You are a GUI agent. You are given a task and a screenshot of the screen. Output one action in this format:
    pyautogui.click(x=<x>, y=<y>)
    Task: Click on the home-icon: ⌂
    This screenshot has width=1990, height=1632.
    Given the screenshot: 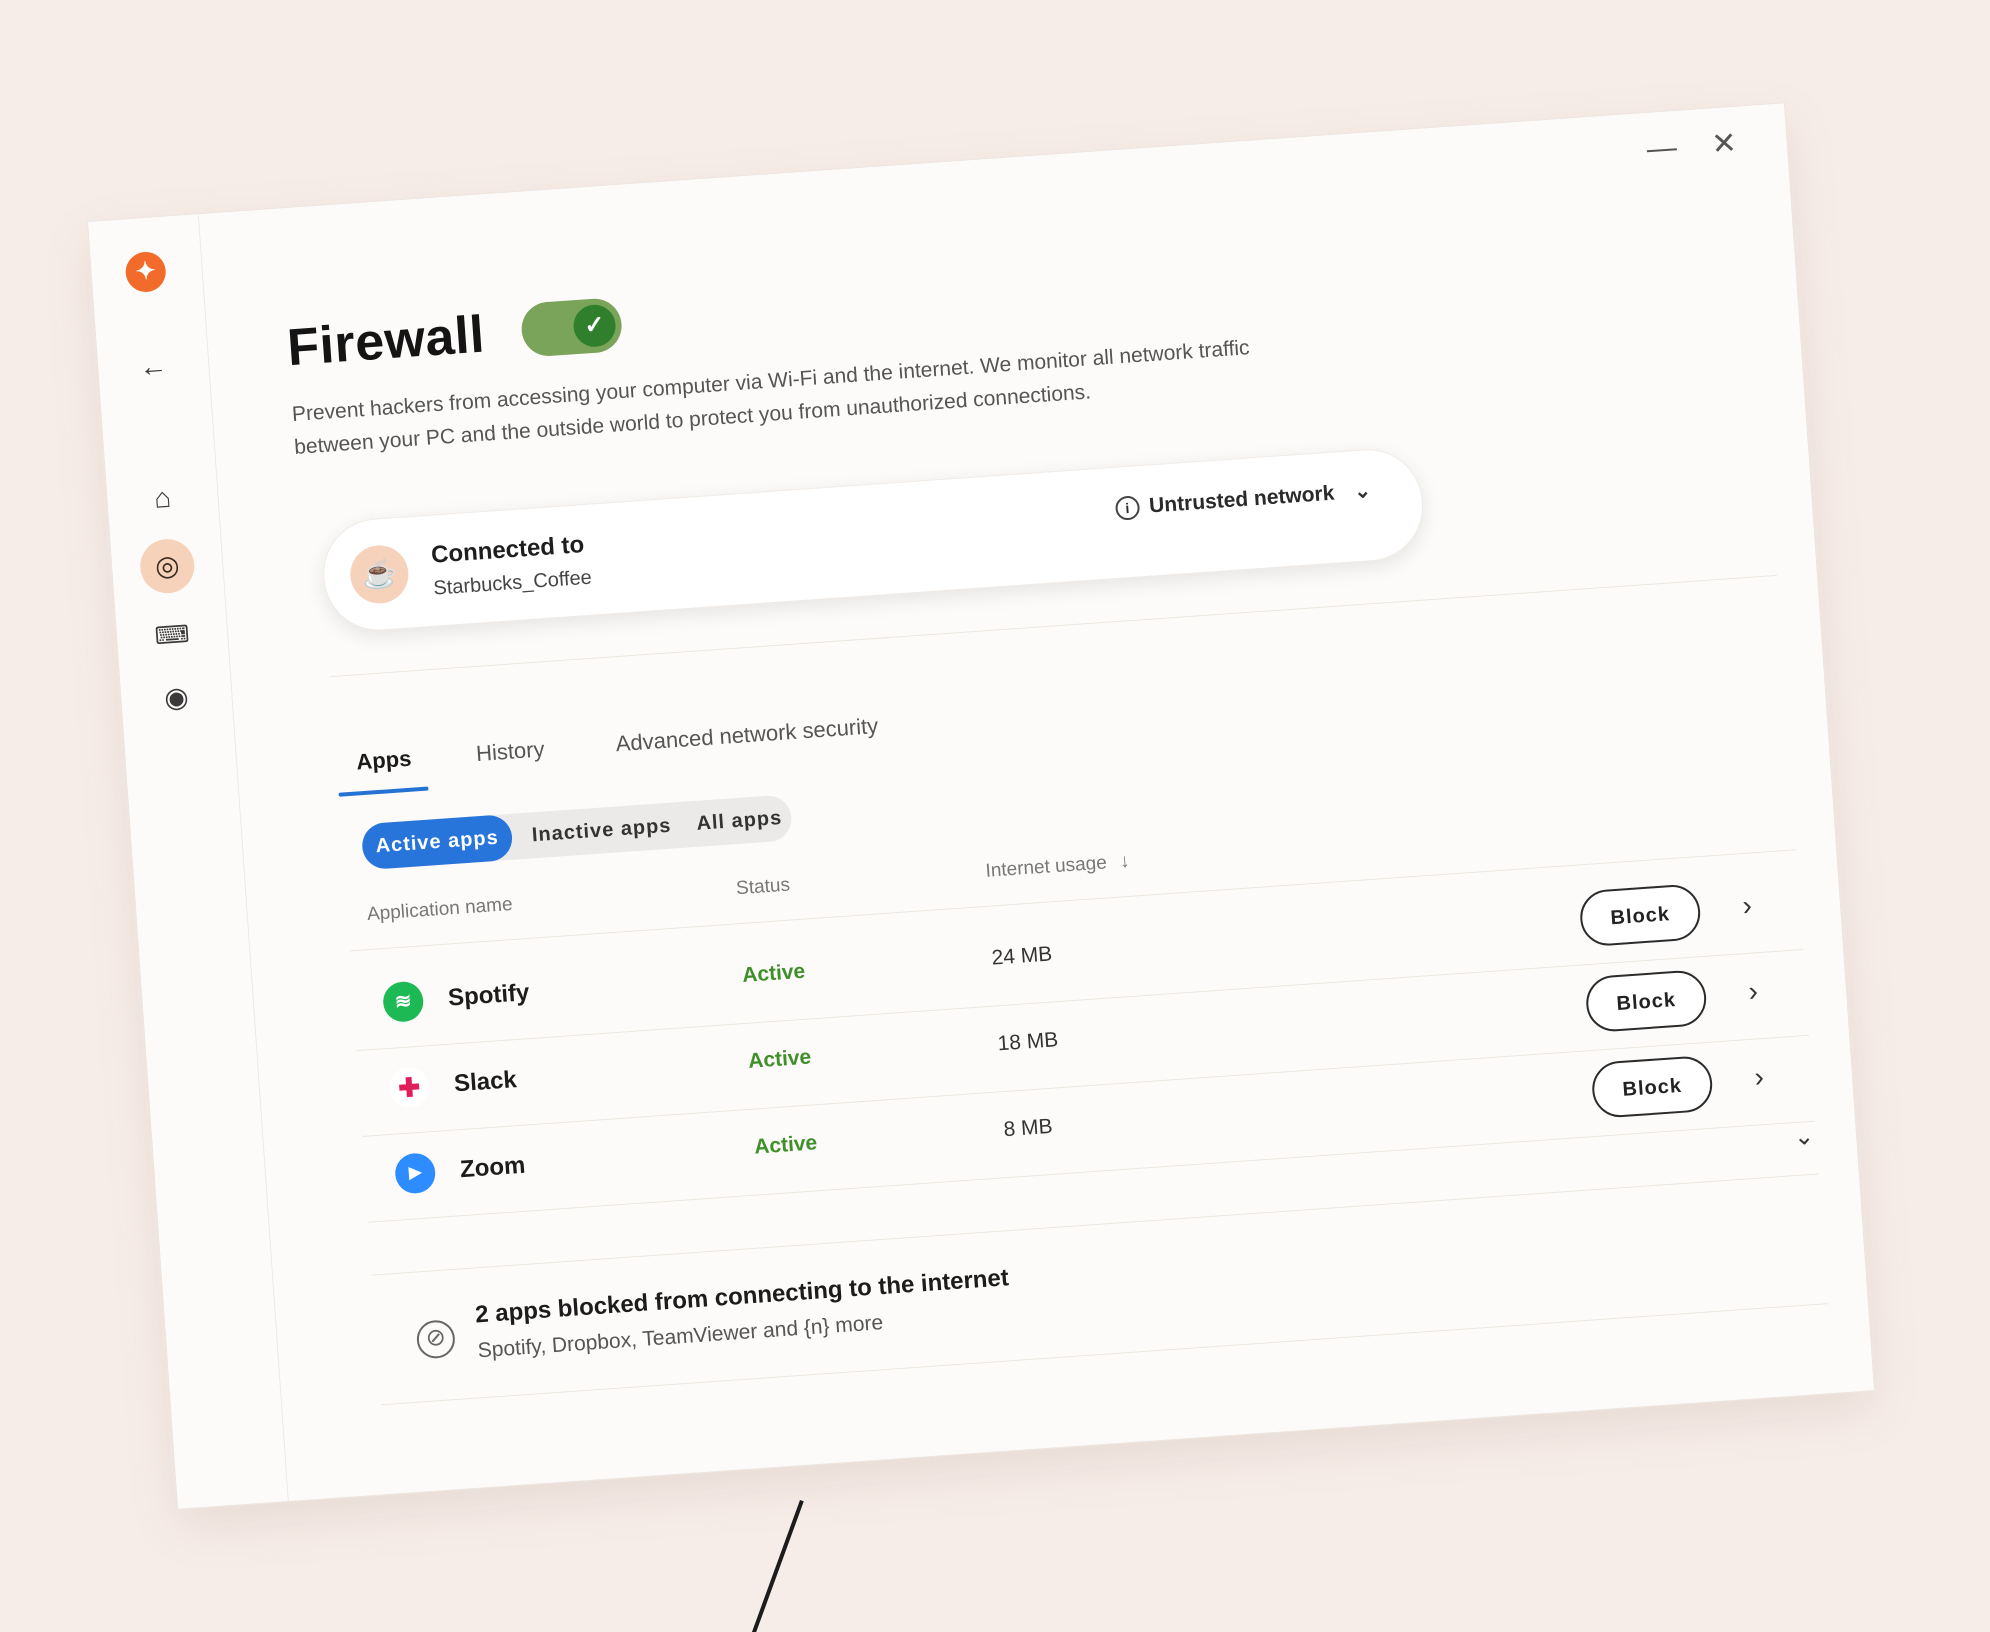 What is the action you would take?
    pyautogui.click(x=162, y=498)
    